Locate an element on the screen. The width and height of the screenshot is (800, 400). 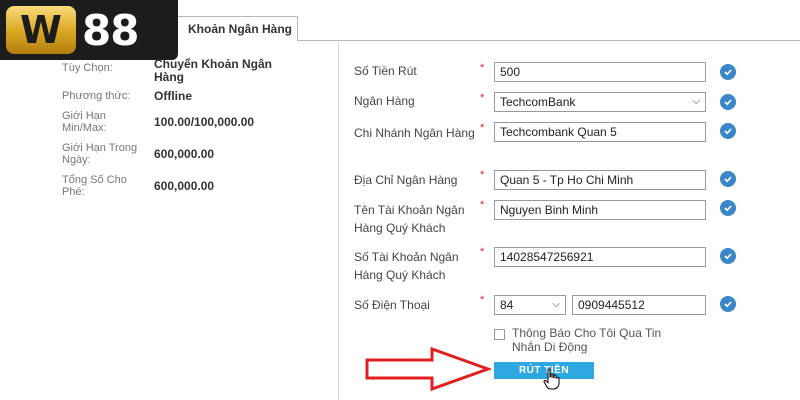
info-label: Phương thức: is located at coordinates (96, 96).